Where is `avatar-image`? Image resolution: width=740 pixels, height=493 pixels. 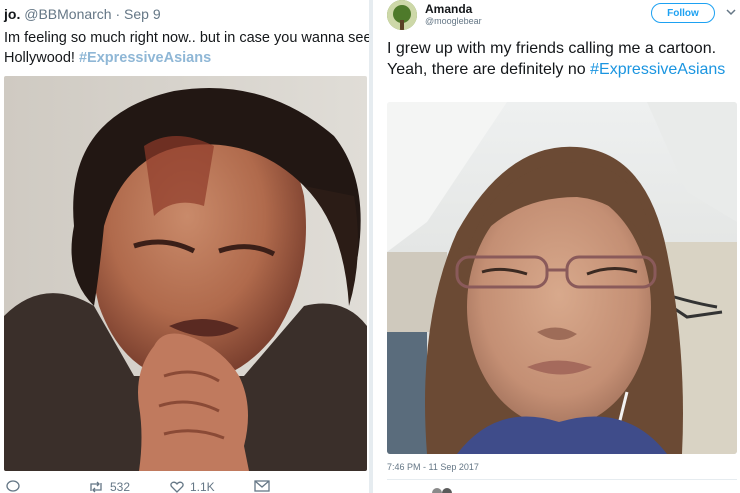
avatar-image is located at coordinates (402, 15).